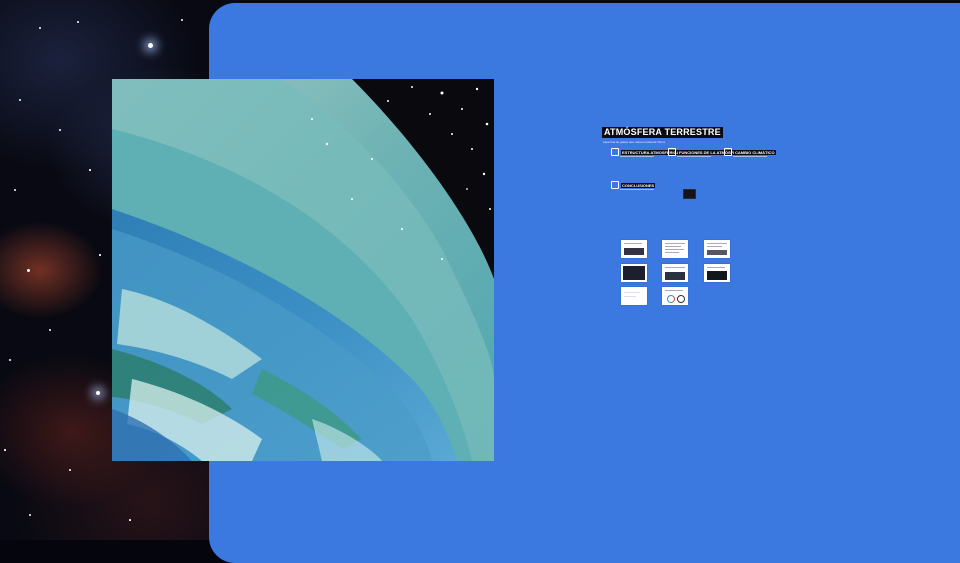  I want to click on topic-cambio: CAMBIO CLIMÁTICO, so click(750, 152).